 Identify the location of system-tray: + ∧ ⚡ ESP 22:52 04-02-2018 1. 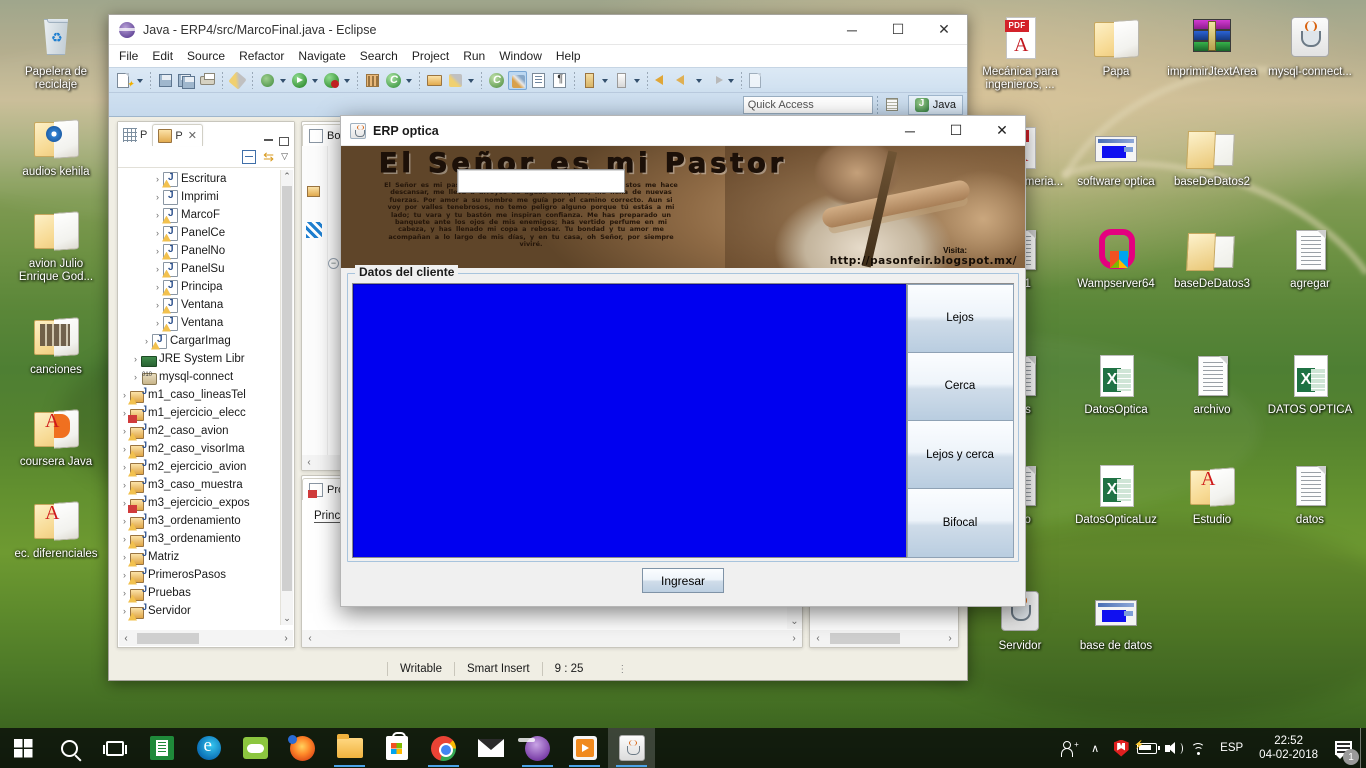
(1211, 748).